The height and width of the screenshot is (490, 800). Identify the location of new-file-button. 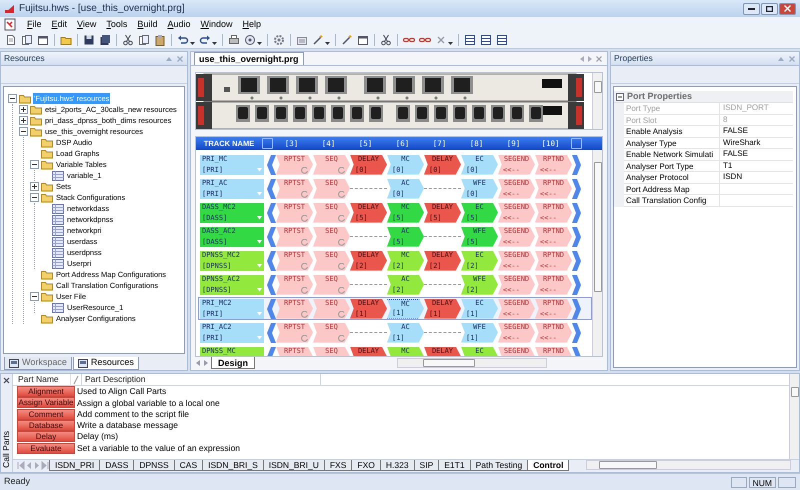
(11, 40).